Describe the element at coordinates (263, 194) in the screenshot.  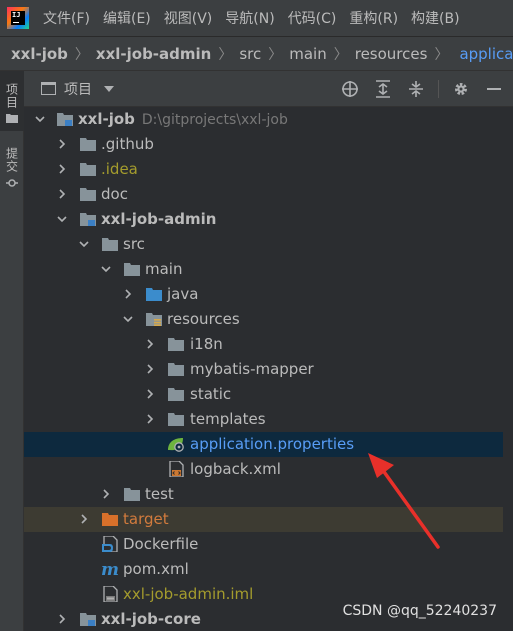
I see `tree-row-doc: doc` at that location.